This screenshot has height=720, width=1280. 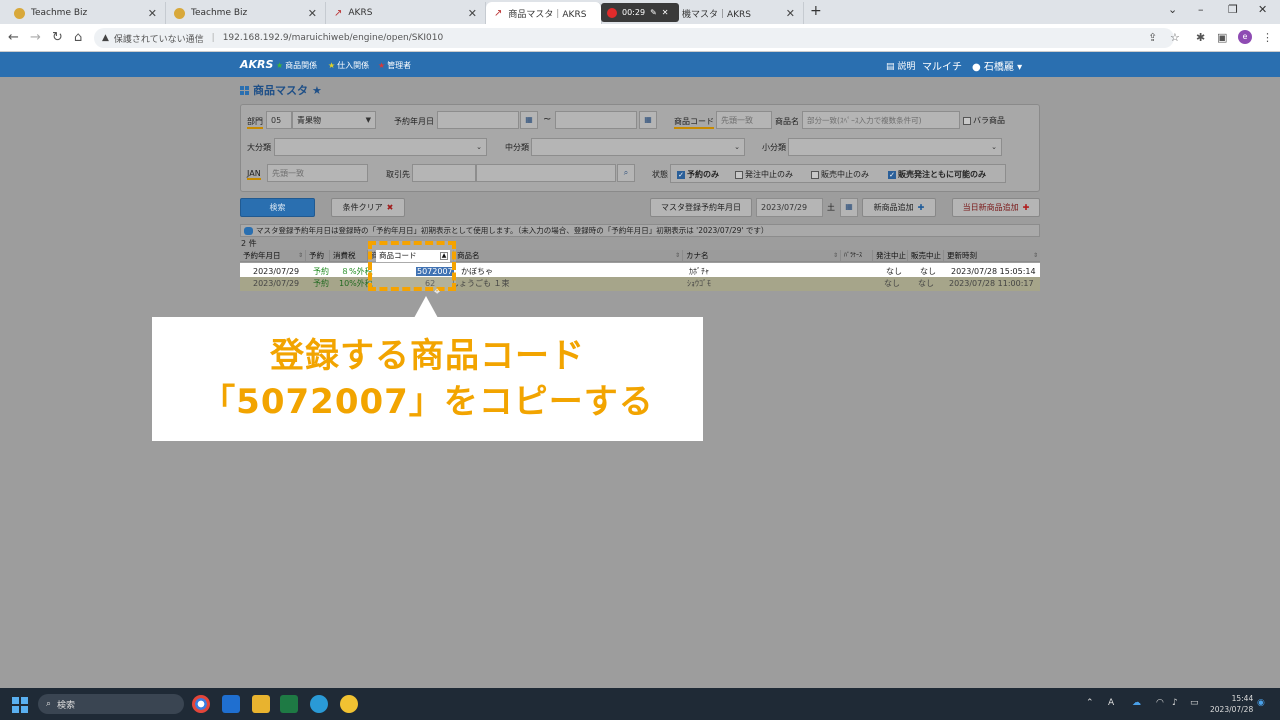 I want to click on dept-code-field: 05, so click(x=279, y=120).